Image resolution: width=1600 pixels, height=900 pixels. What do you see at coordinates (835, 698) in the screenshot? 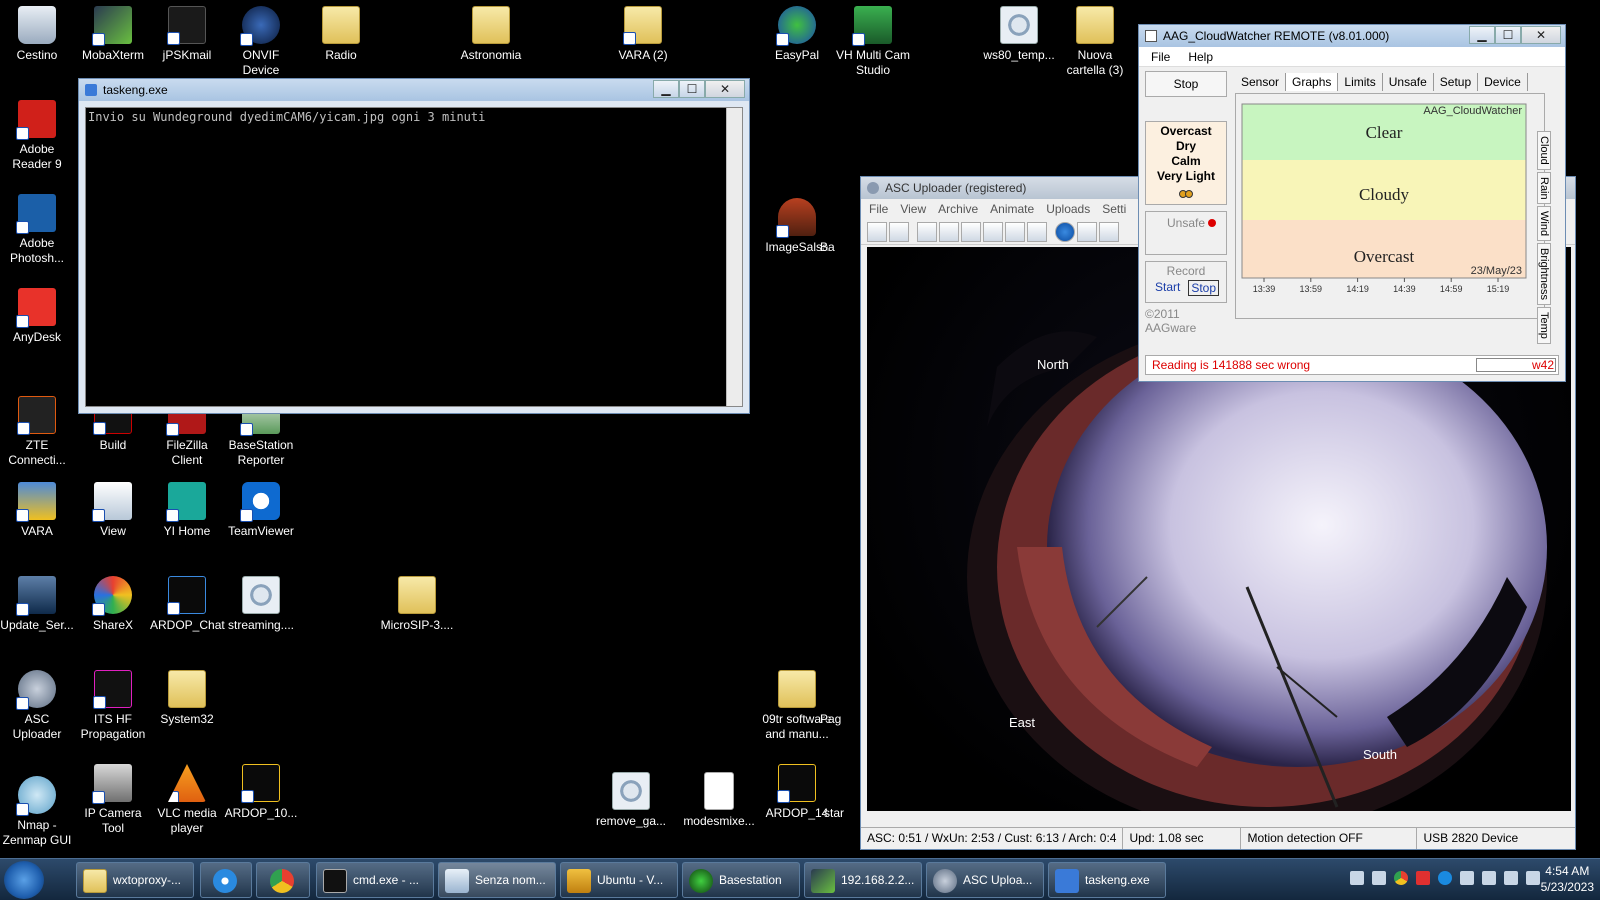
I see `desktop-icon-pag: Pag` at bounding box center [835, 698].